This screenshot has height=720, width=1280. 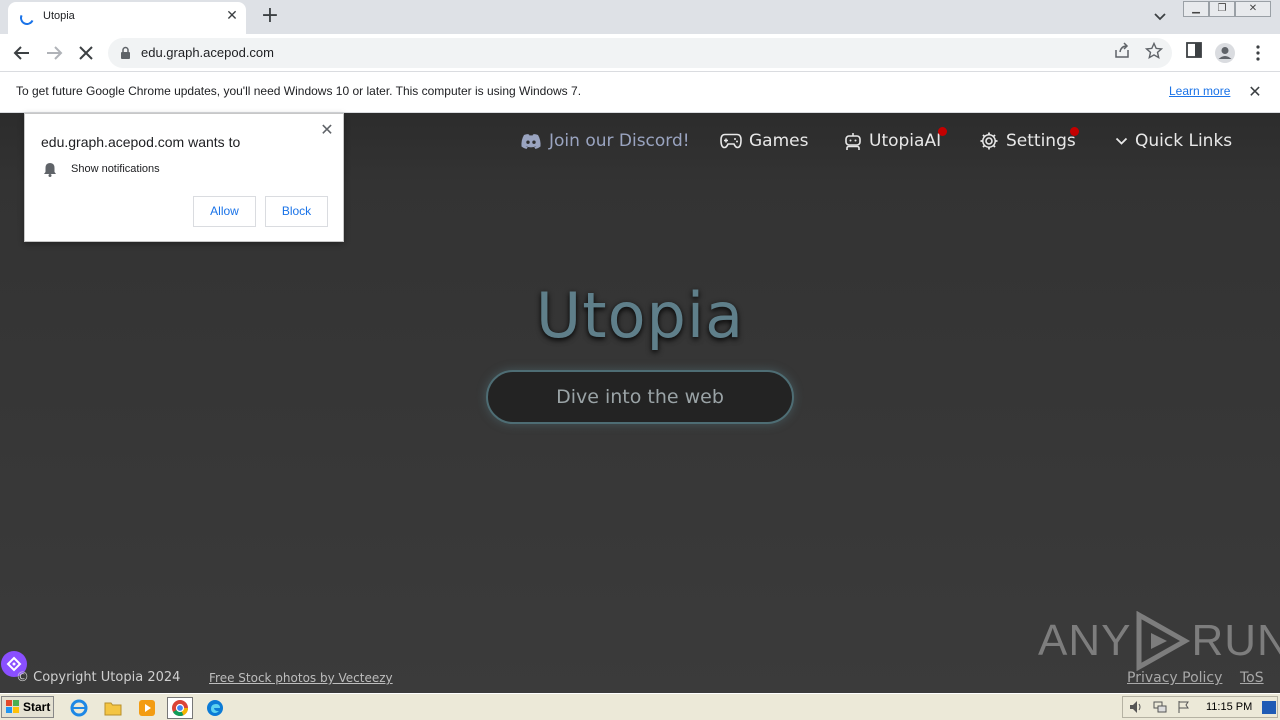 I want to click on nav-utopia-ai: UtopiaAI, so click(x=892, y=141).